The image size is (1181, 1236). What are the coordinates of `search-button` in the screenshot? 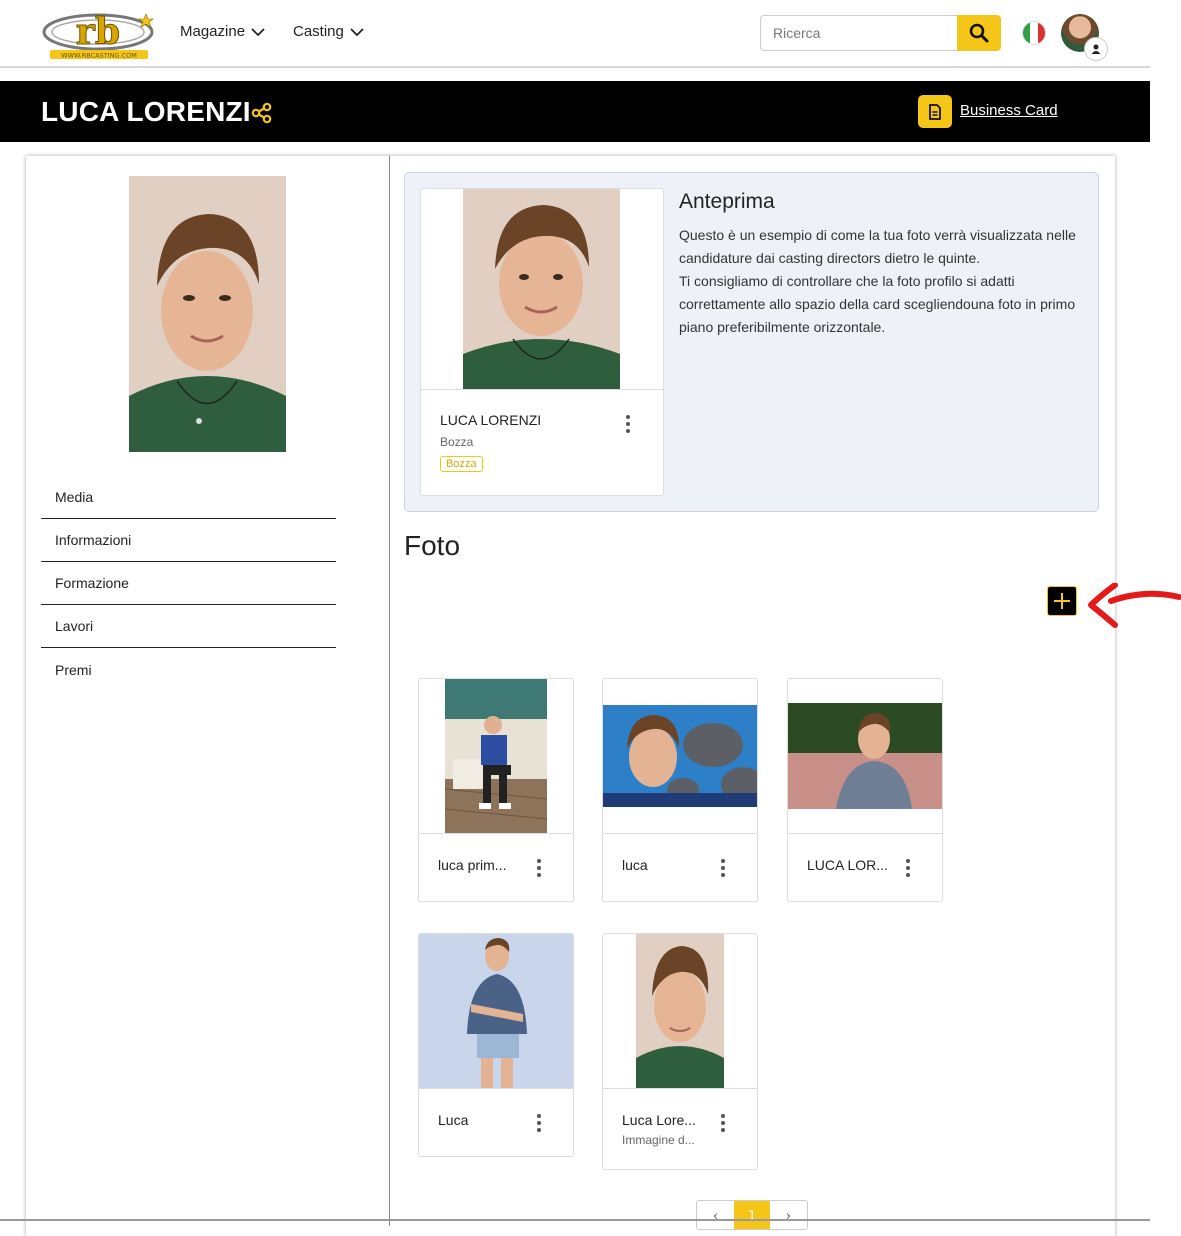 It's located at (979, 33).